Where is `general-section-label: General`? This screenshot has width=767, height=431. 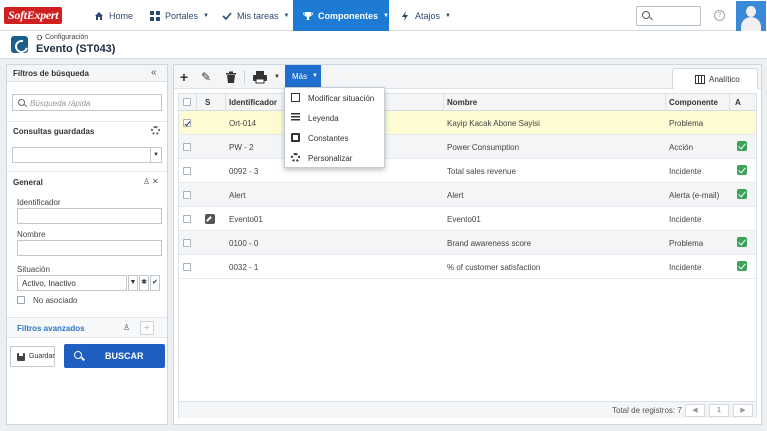 general-section-label: General is located at coordinates (28, 182).